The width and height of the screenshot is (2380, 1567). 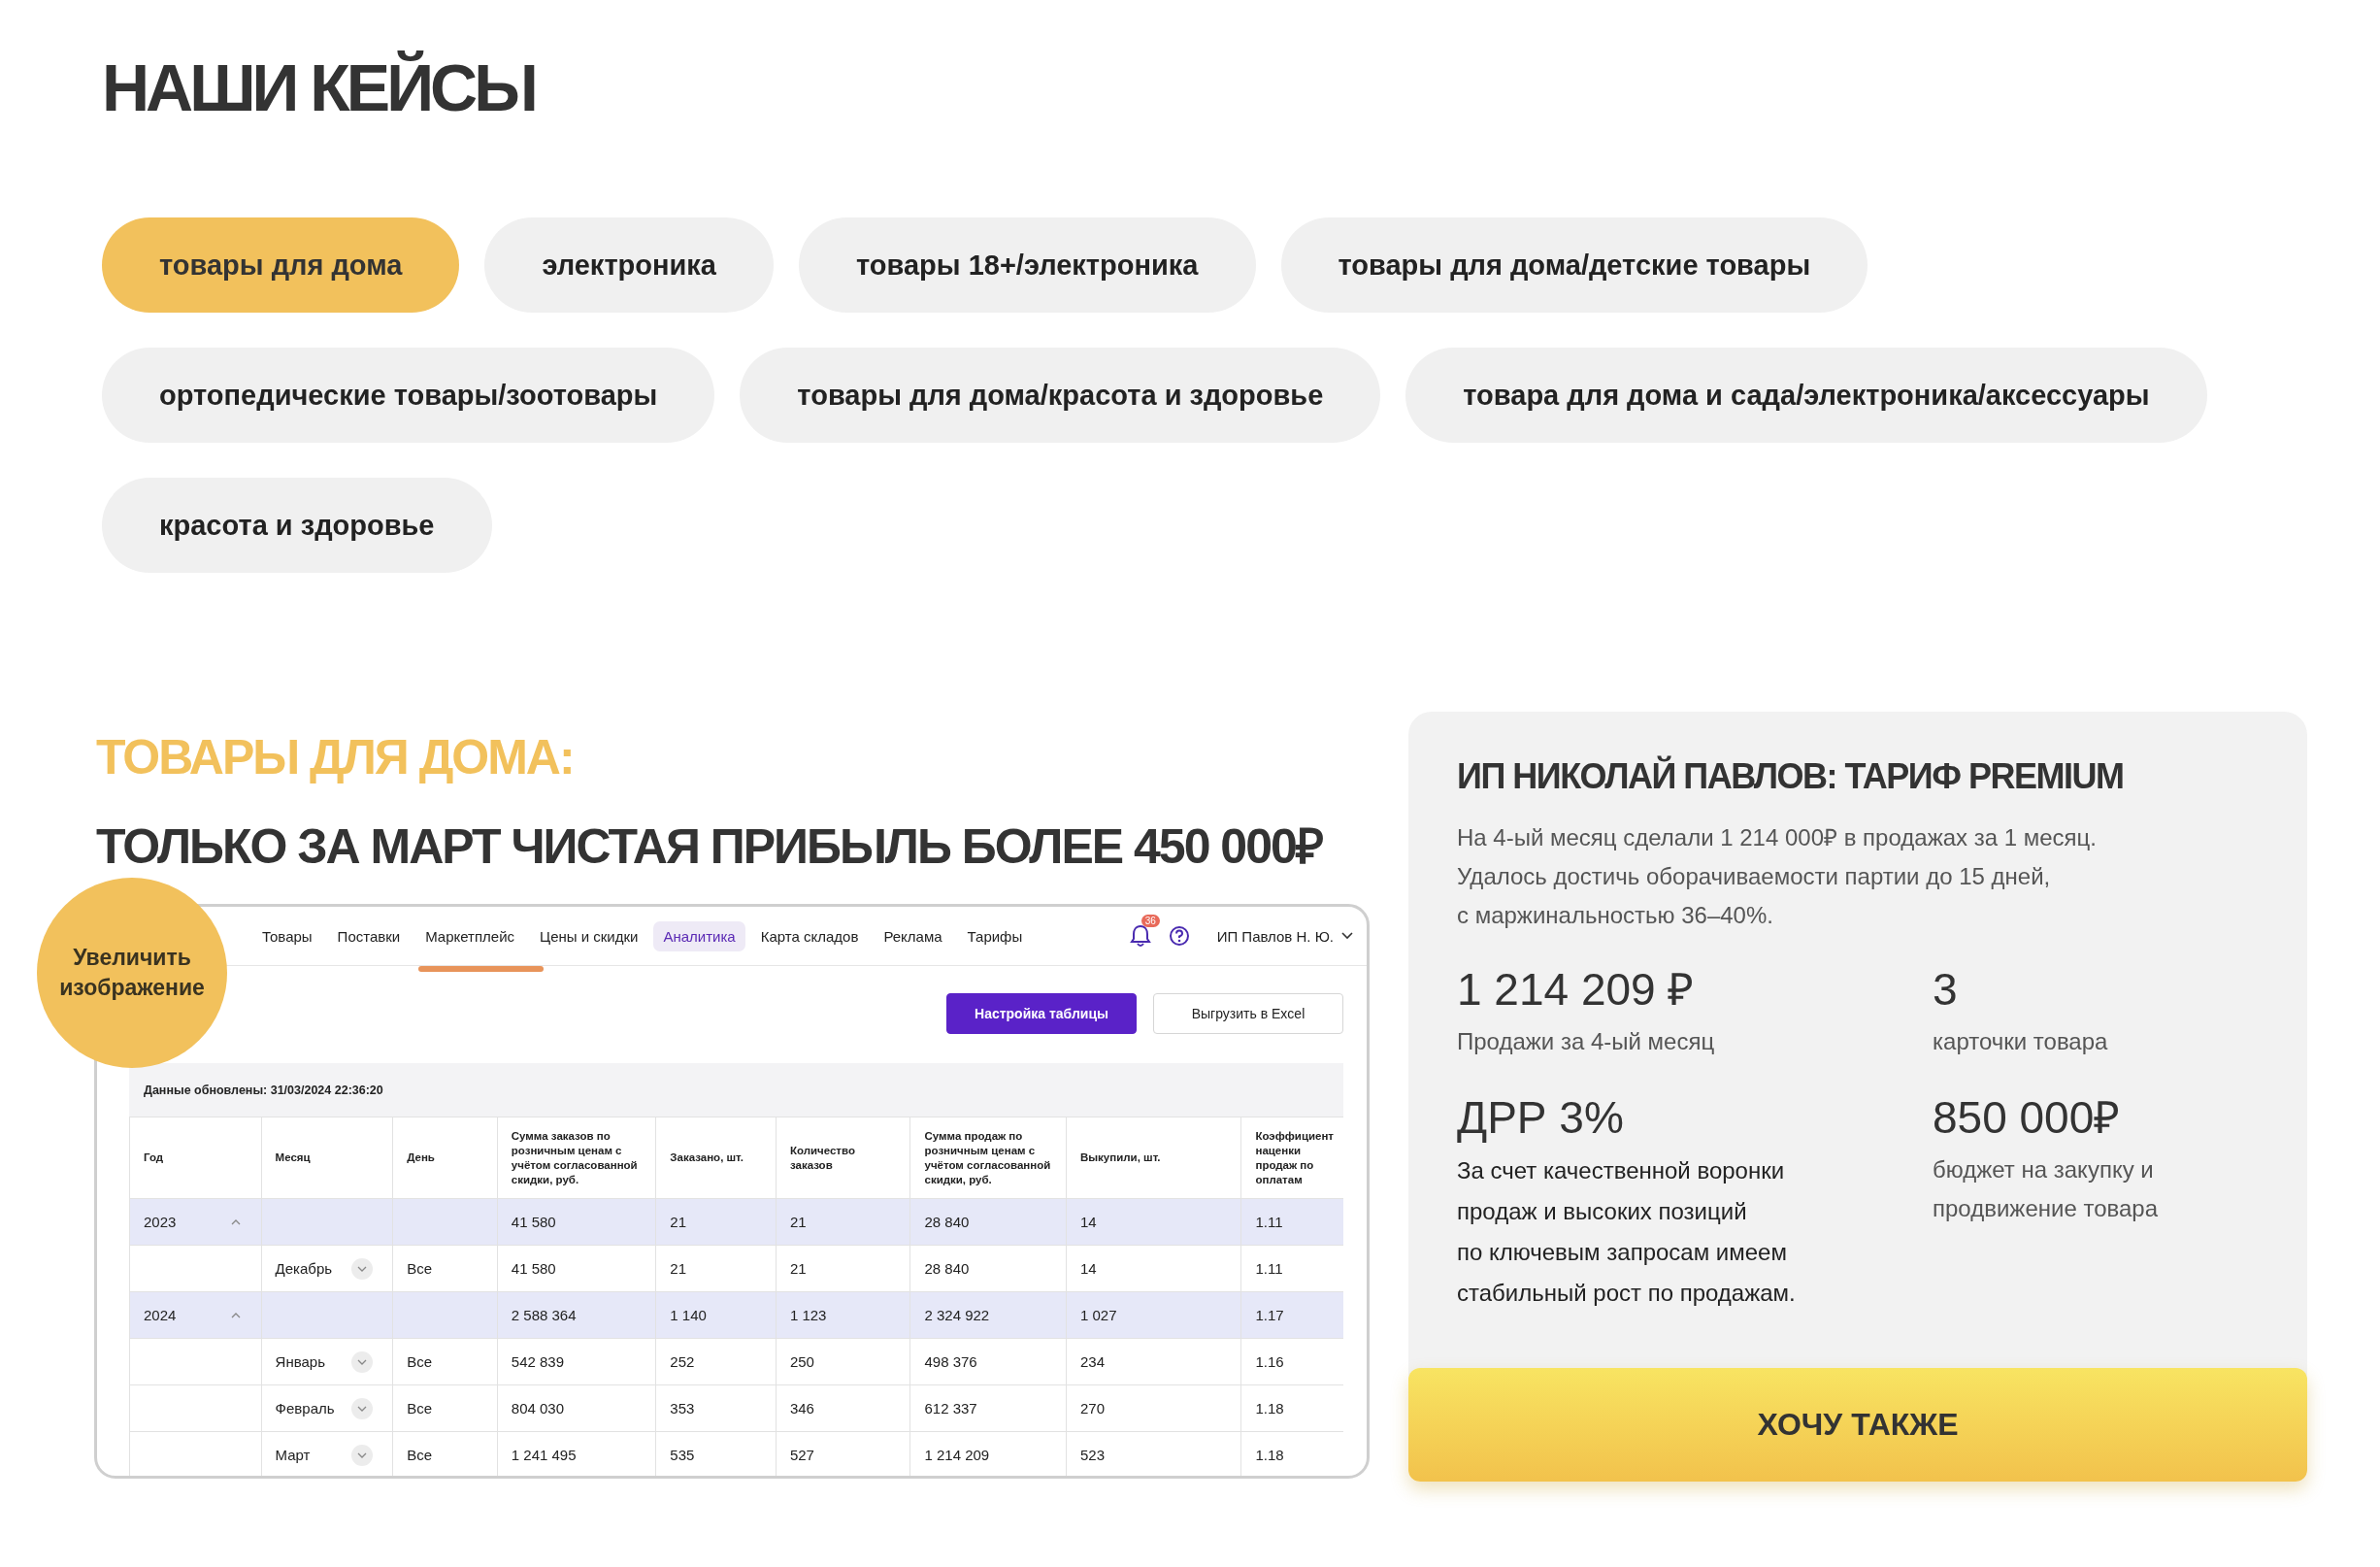 I want to click on stat-value: 3, so click(x=1946, y=990).